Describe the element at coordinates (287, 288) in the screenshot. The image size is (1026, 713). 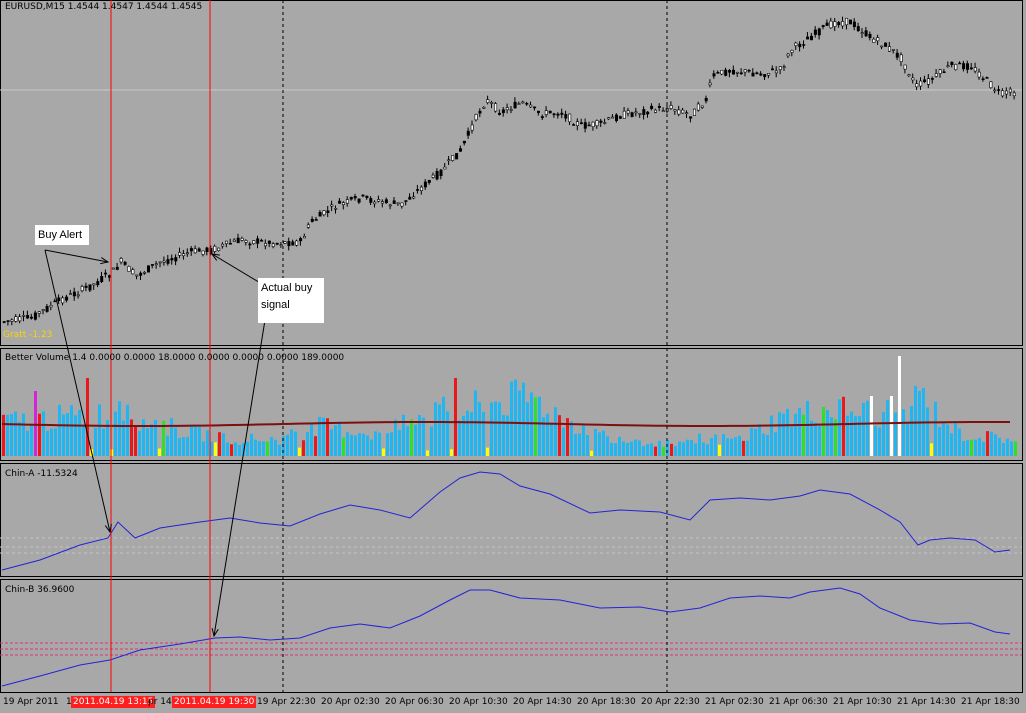
I see `actual-buy-line1: Actual buy` at that location.